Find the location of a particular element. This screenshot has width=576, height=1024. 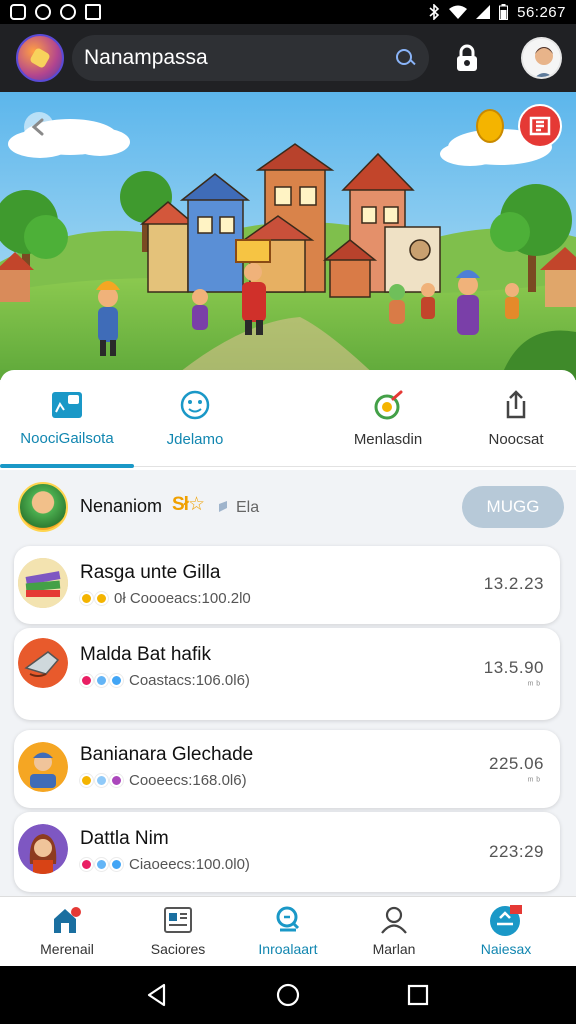

sync-icon is located at coordinates (68, 12).